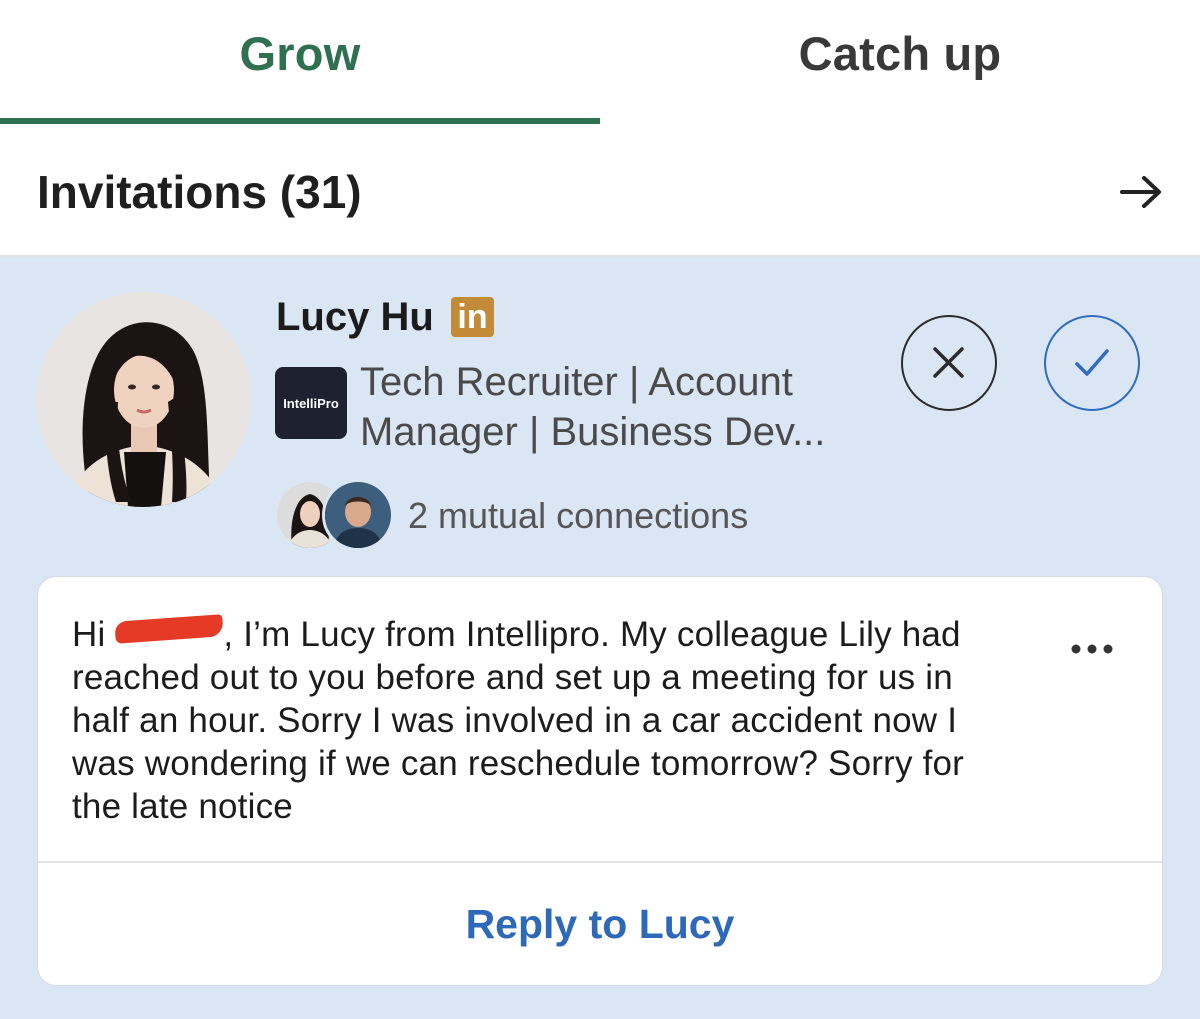  Describe the element at coordinates (600, 191) in the screenshot. I see `invitations-header: Invitations (31)` at that location.